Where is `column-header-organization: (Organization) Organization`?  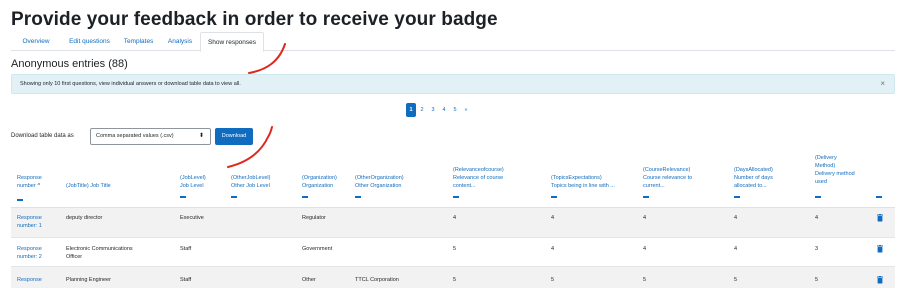
column-header-organization: (Organization) Organization is located at coordinates (319, 182).